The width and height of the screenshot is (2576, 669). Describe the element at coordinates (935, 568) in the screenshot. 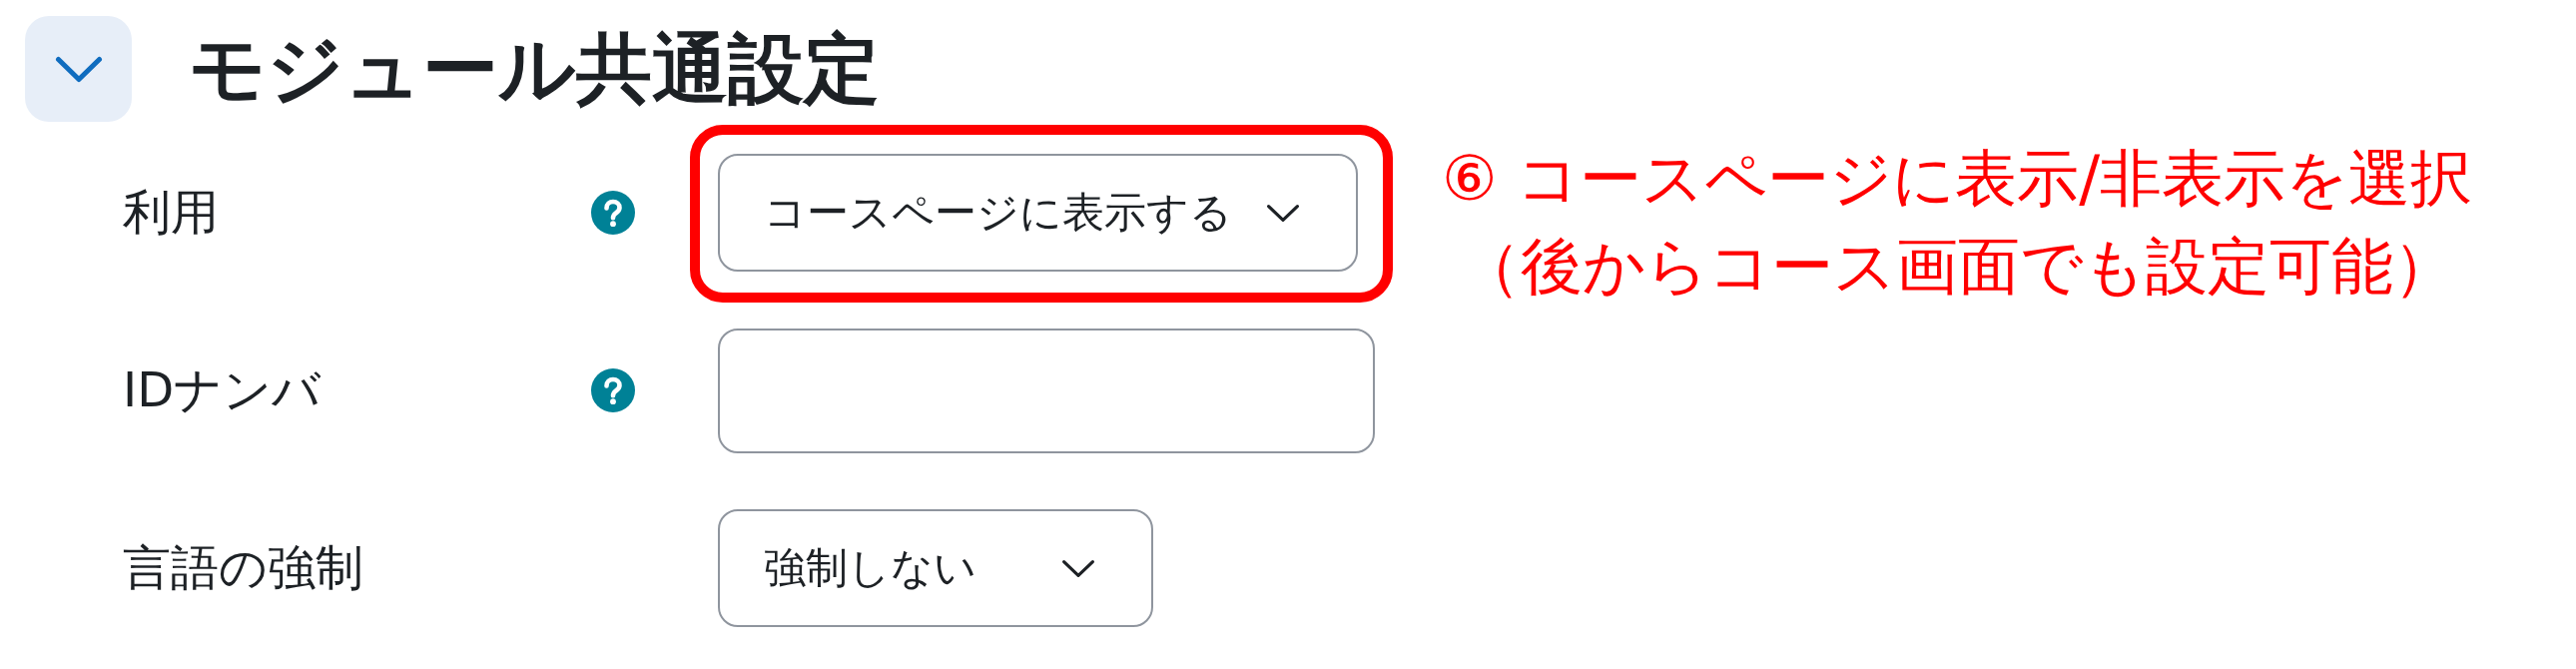

I see `select-dropdown: 強制しない` at that location.